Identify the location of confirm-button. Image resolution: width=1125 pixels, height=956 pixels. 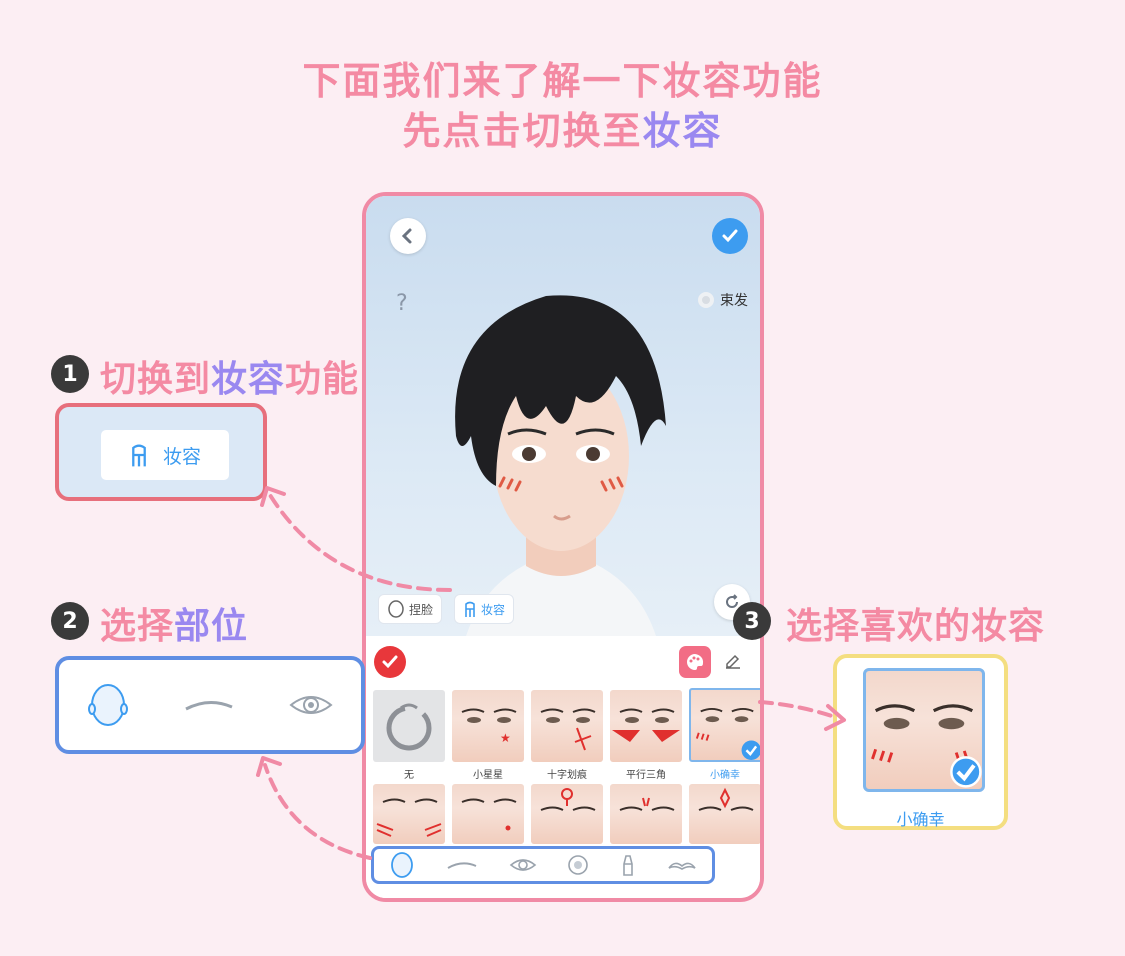
(730, 236).